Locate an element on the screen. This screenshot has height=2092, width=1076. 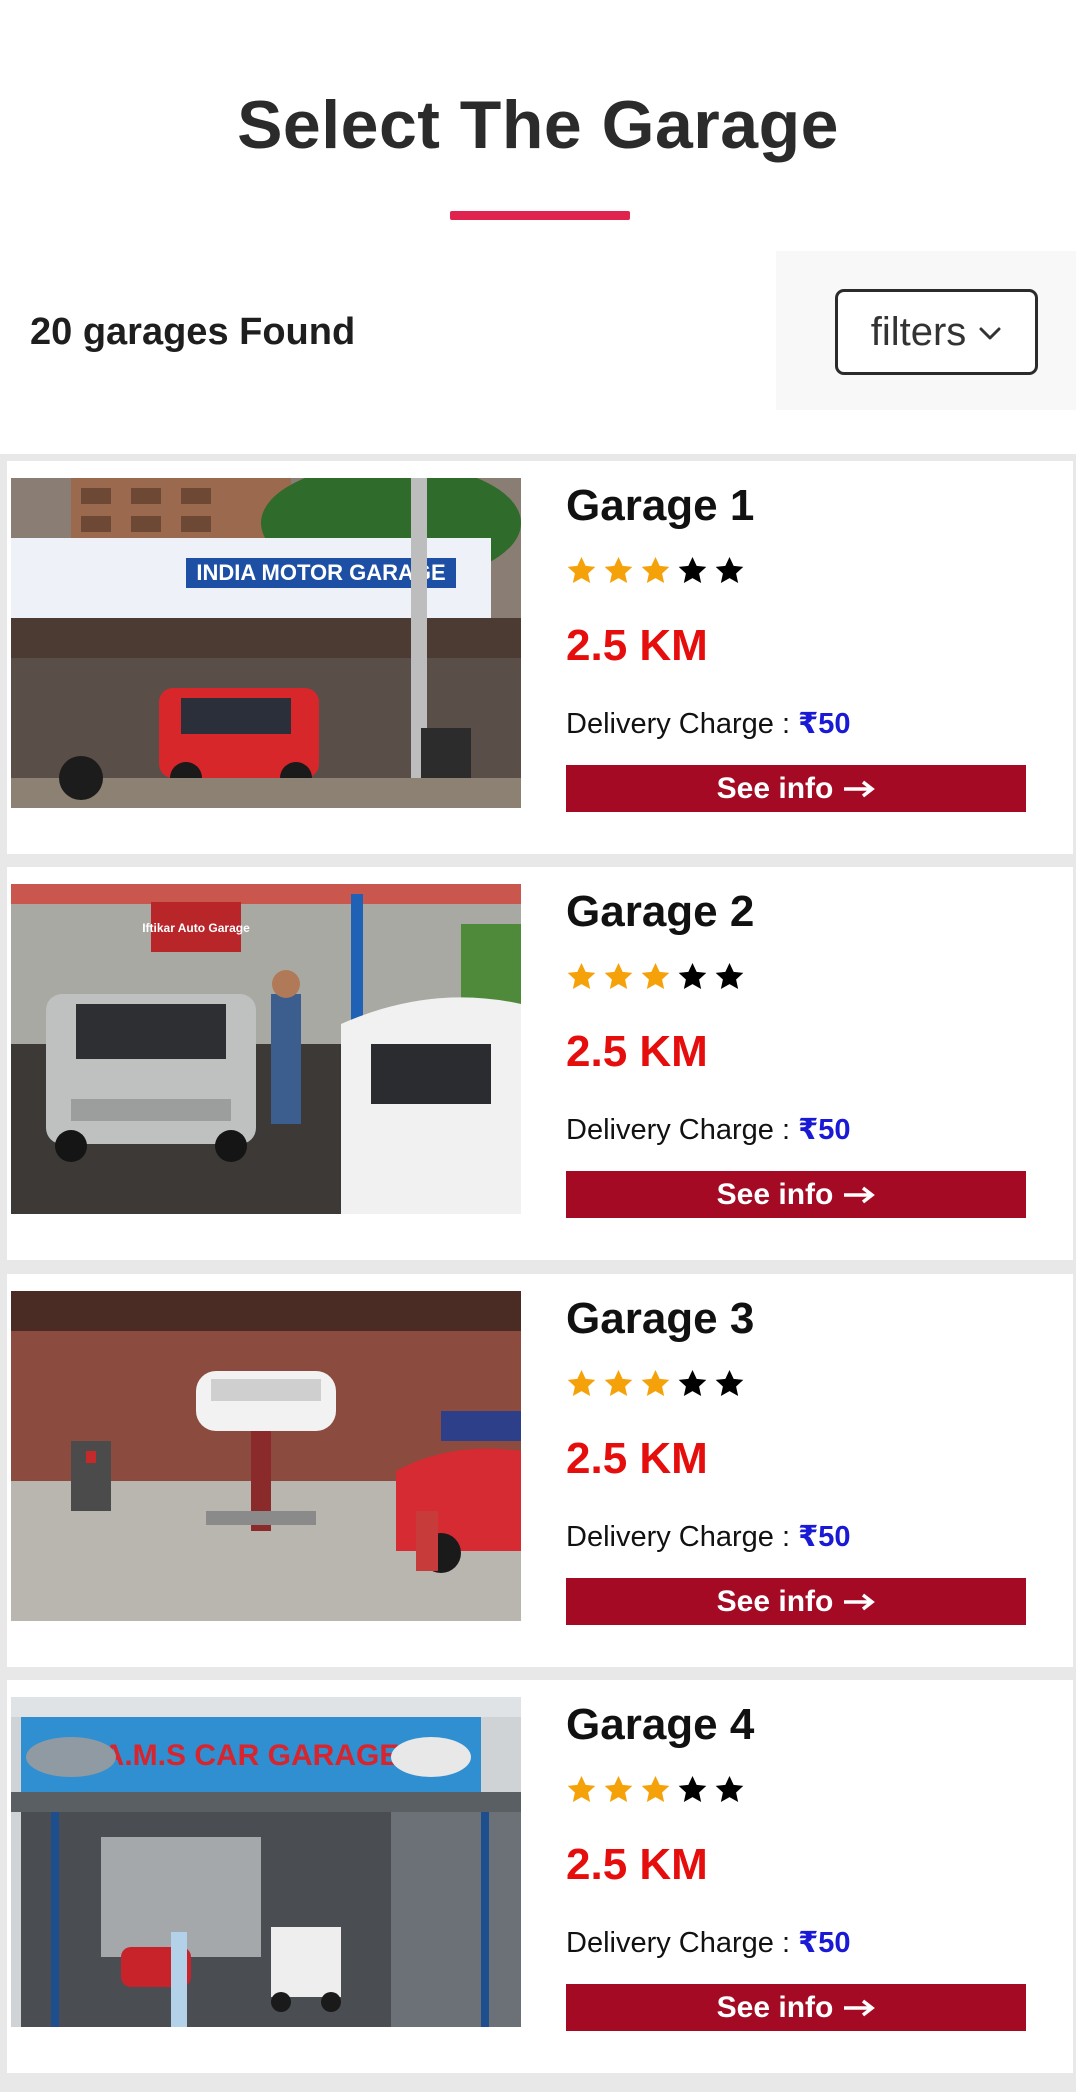
garage-photo: Iftikar Auto Garage is located at coordinates (266, 1049).